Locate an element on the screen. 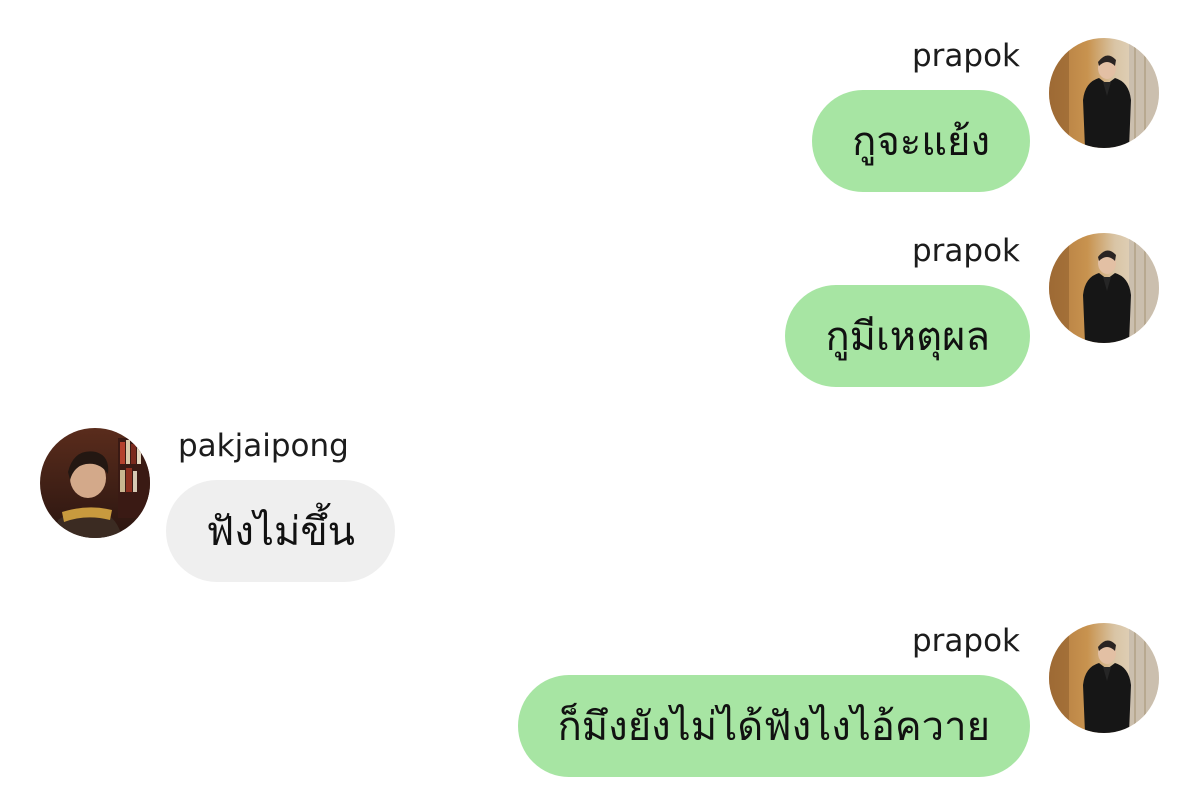  message-bubble: ก็มึงยังไม่ได้ฟังไงไอ้ควาย is located at coordinates (773, 726).